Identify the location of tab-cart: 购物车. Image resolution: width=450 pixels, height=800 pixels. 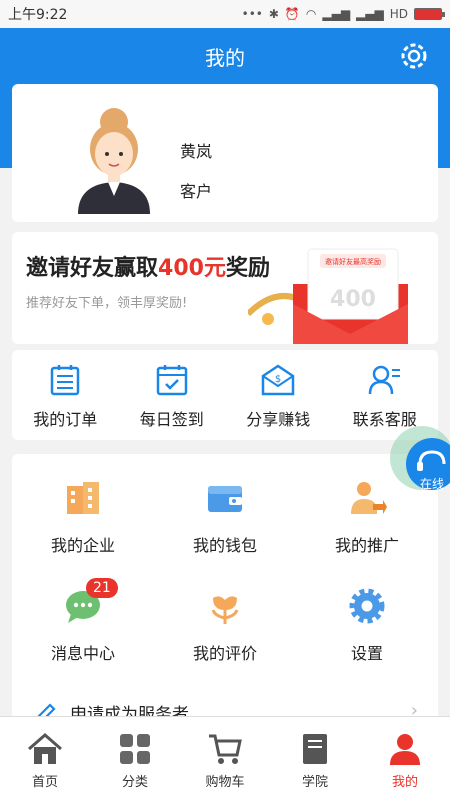
(225, 758).